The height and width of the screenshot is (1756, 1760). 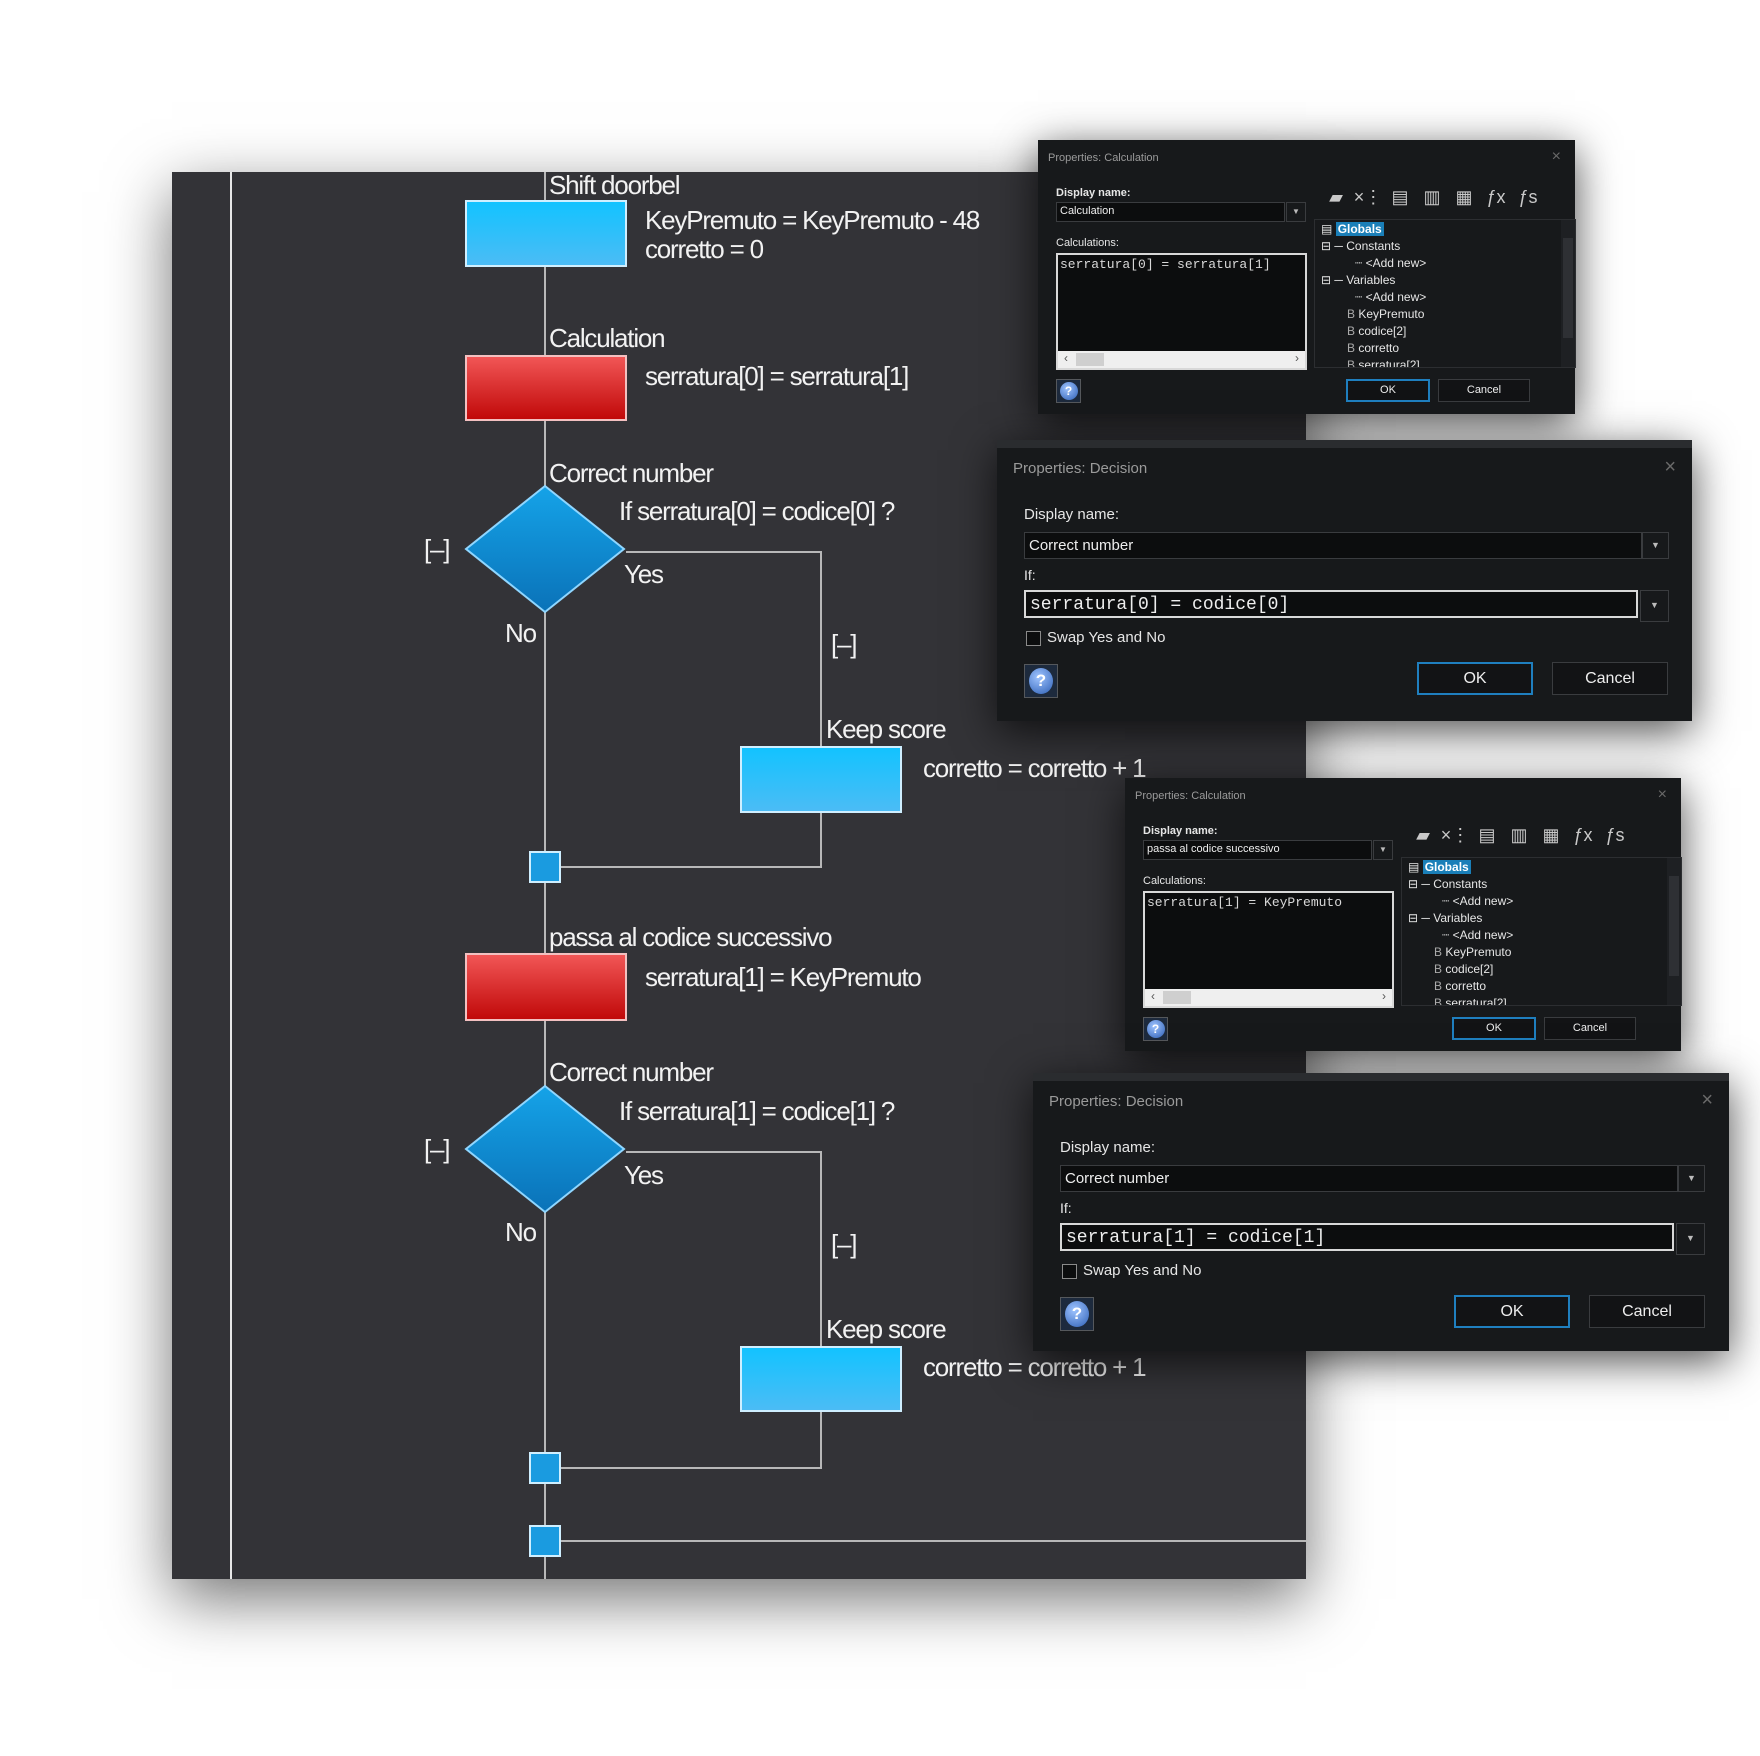 I want to click on byte-type-icon: B, so click(x=1351, y=331).